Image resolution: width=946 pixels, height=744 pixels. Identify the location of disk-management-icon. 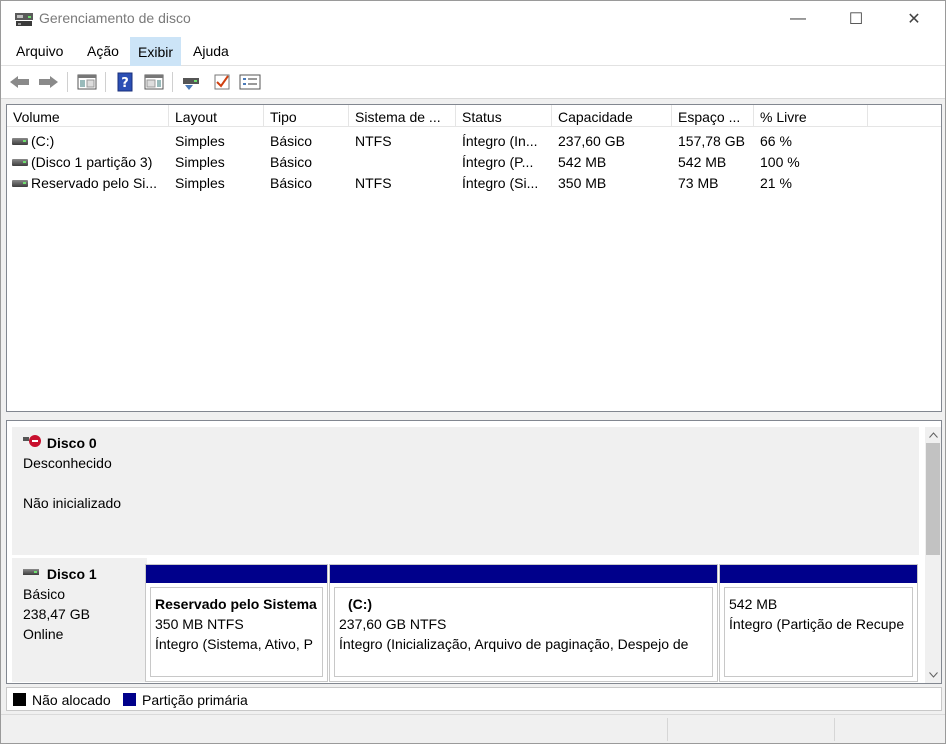
(24, 19).